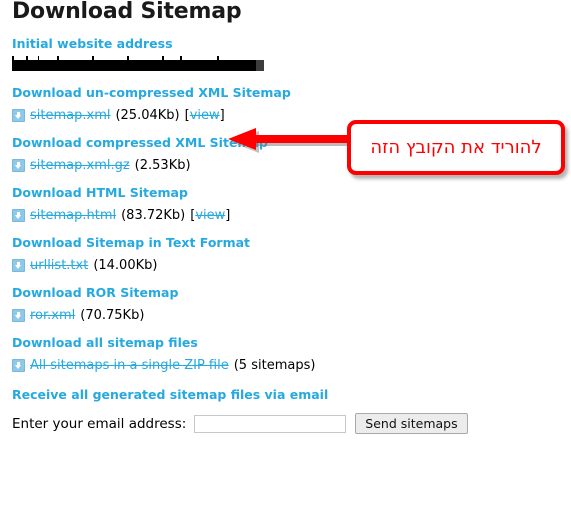 The height and width of the screenshot is (512, 571). I want to click on file-link-ror-xml: ror.xml, so click(52, 315).